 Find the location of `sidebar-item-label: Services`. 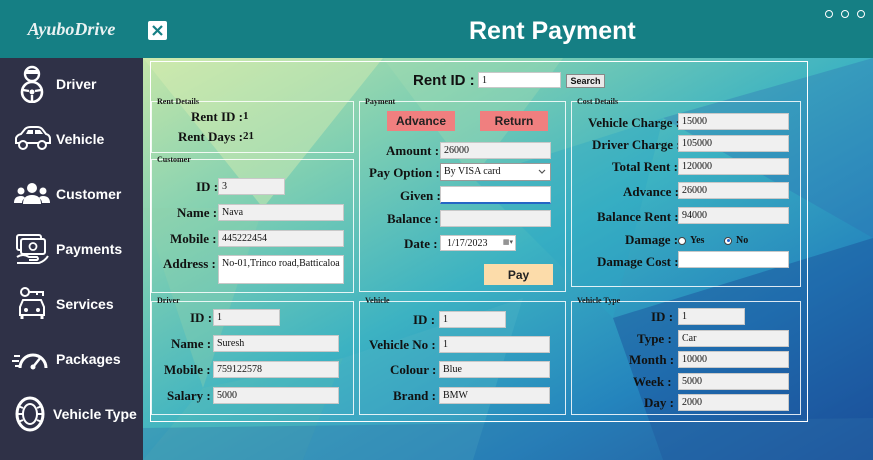

sidebar-item-label: Services is located at coordinates (85, 304).